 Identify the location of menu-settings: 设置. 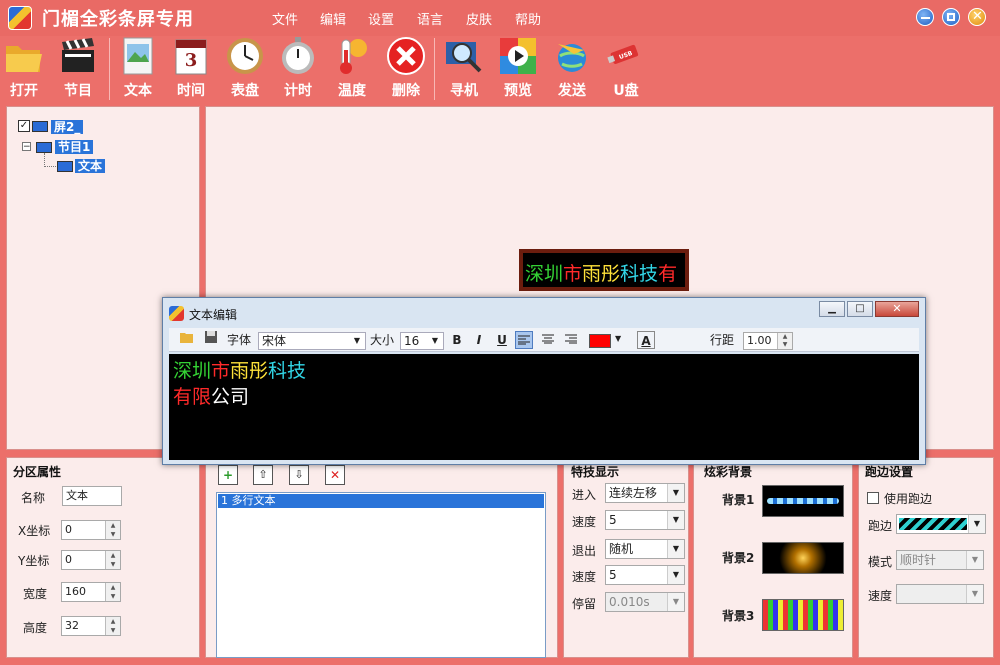
(381, 18).